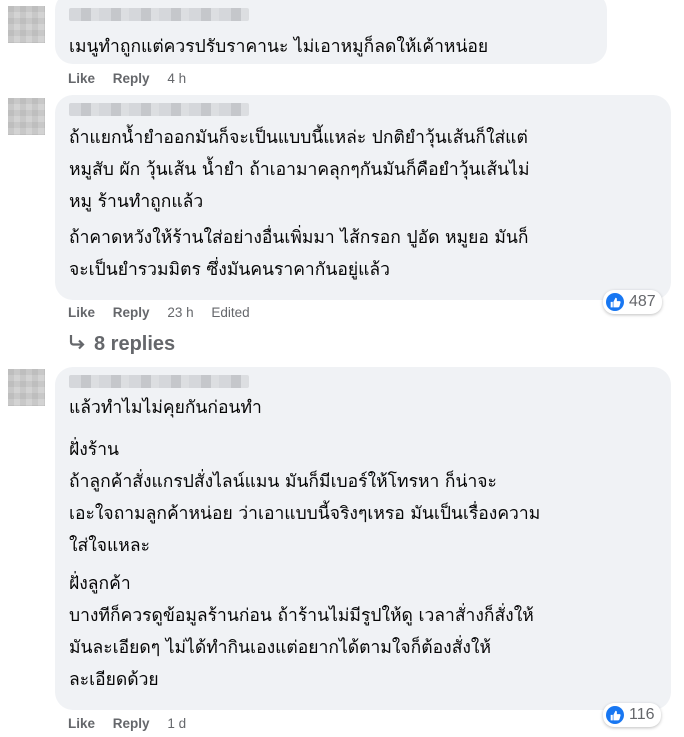 Image resolution: width=684 pixels, height=737 pixels. Describe the element at coordinates (77, 344) in the screenshot. I see `reply-arrow-icon` at that location.